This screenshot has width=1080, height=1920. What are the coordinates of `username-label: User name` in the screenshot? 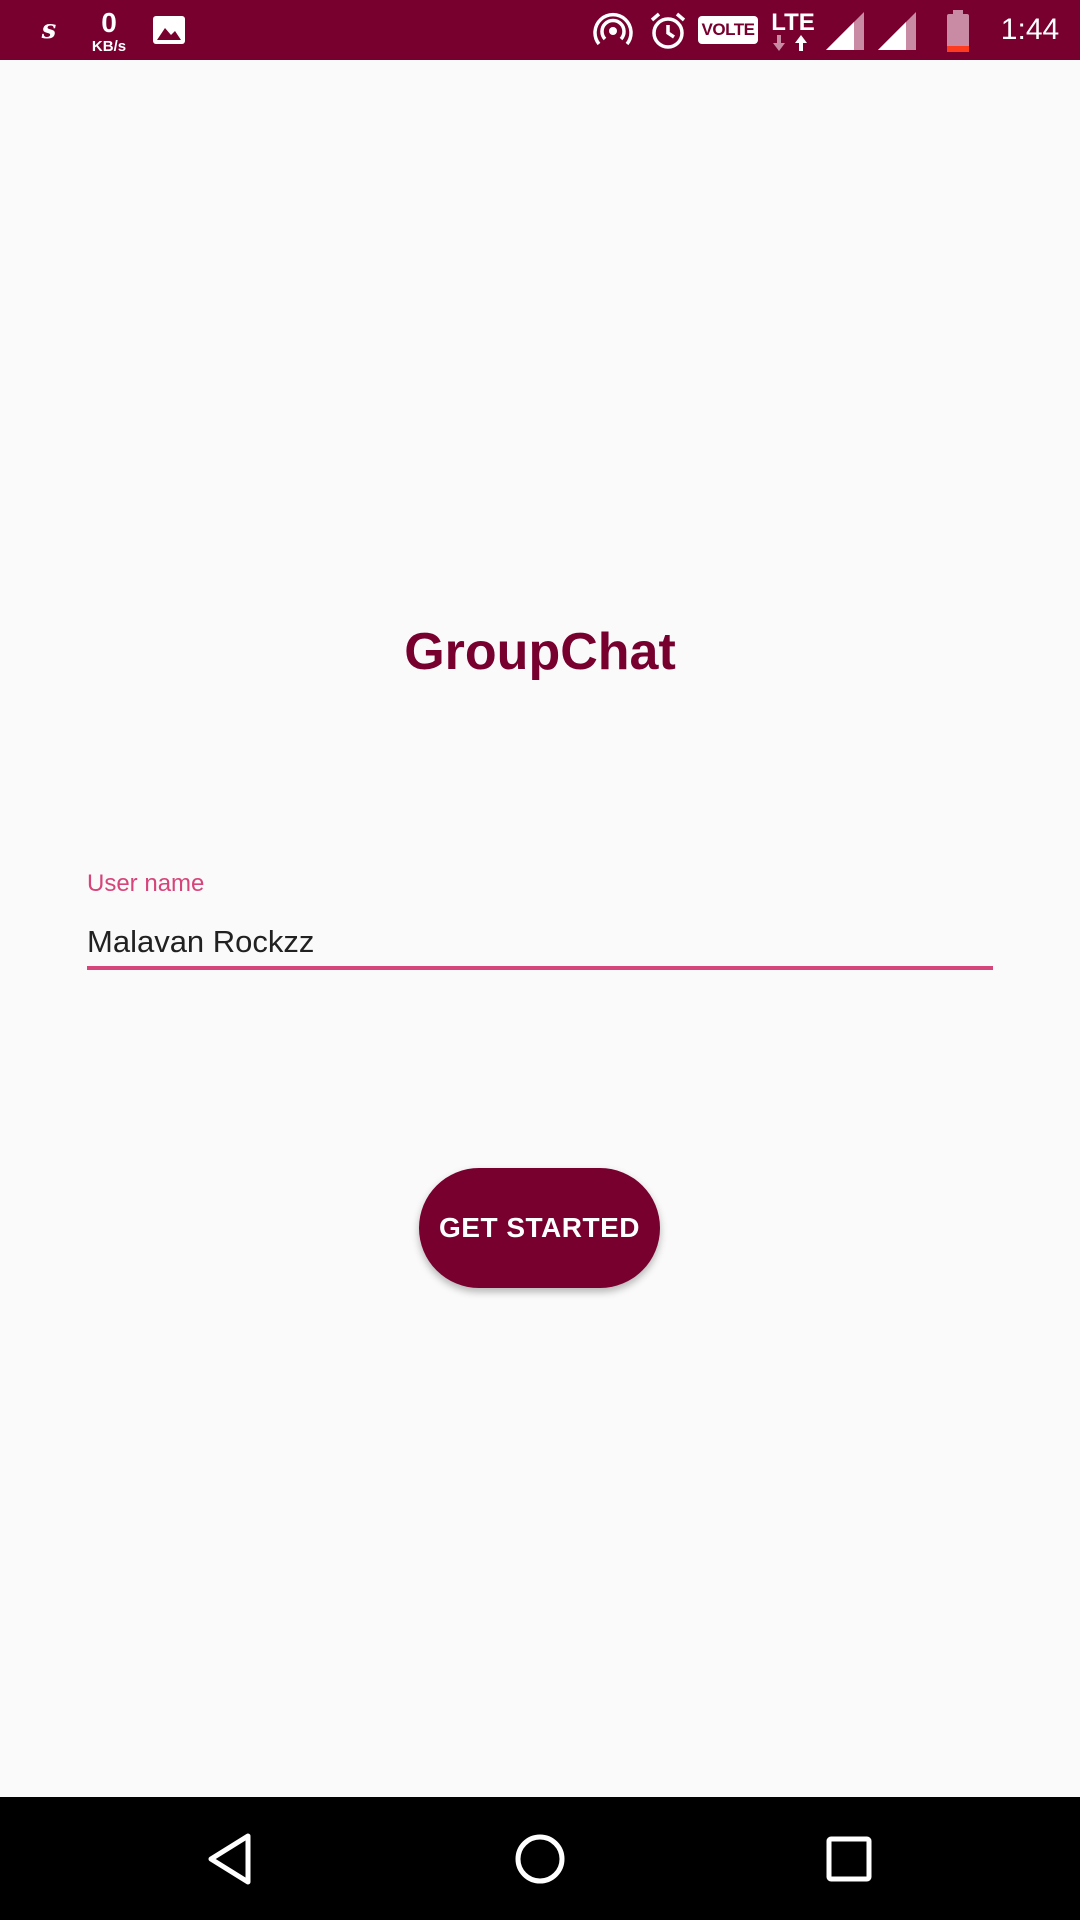 It's located at (146, 883).